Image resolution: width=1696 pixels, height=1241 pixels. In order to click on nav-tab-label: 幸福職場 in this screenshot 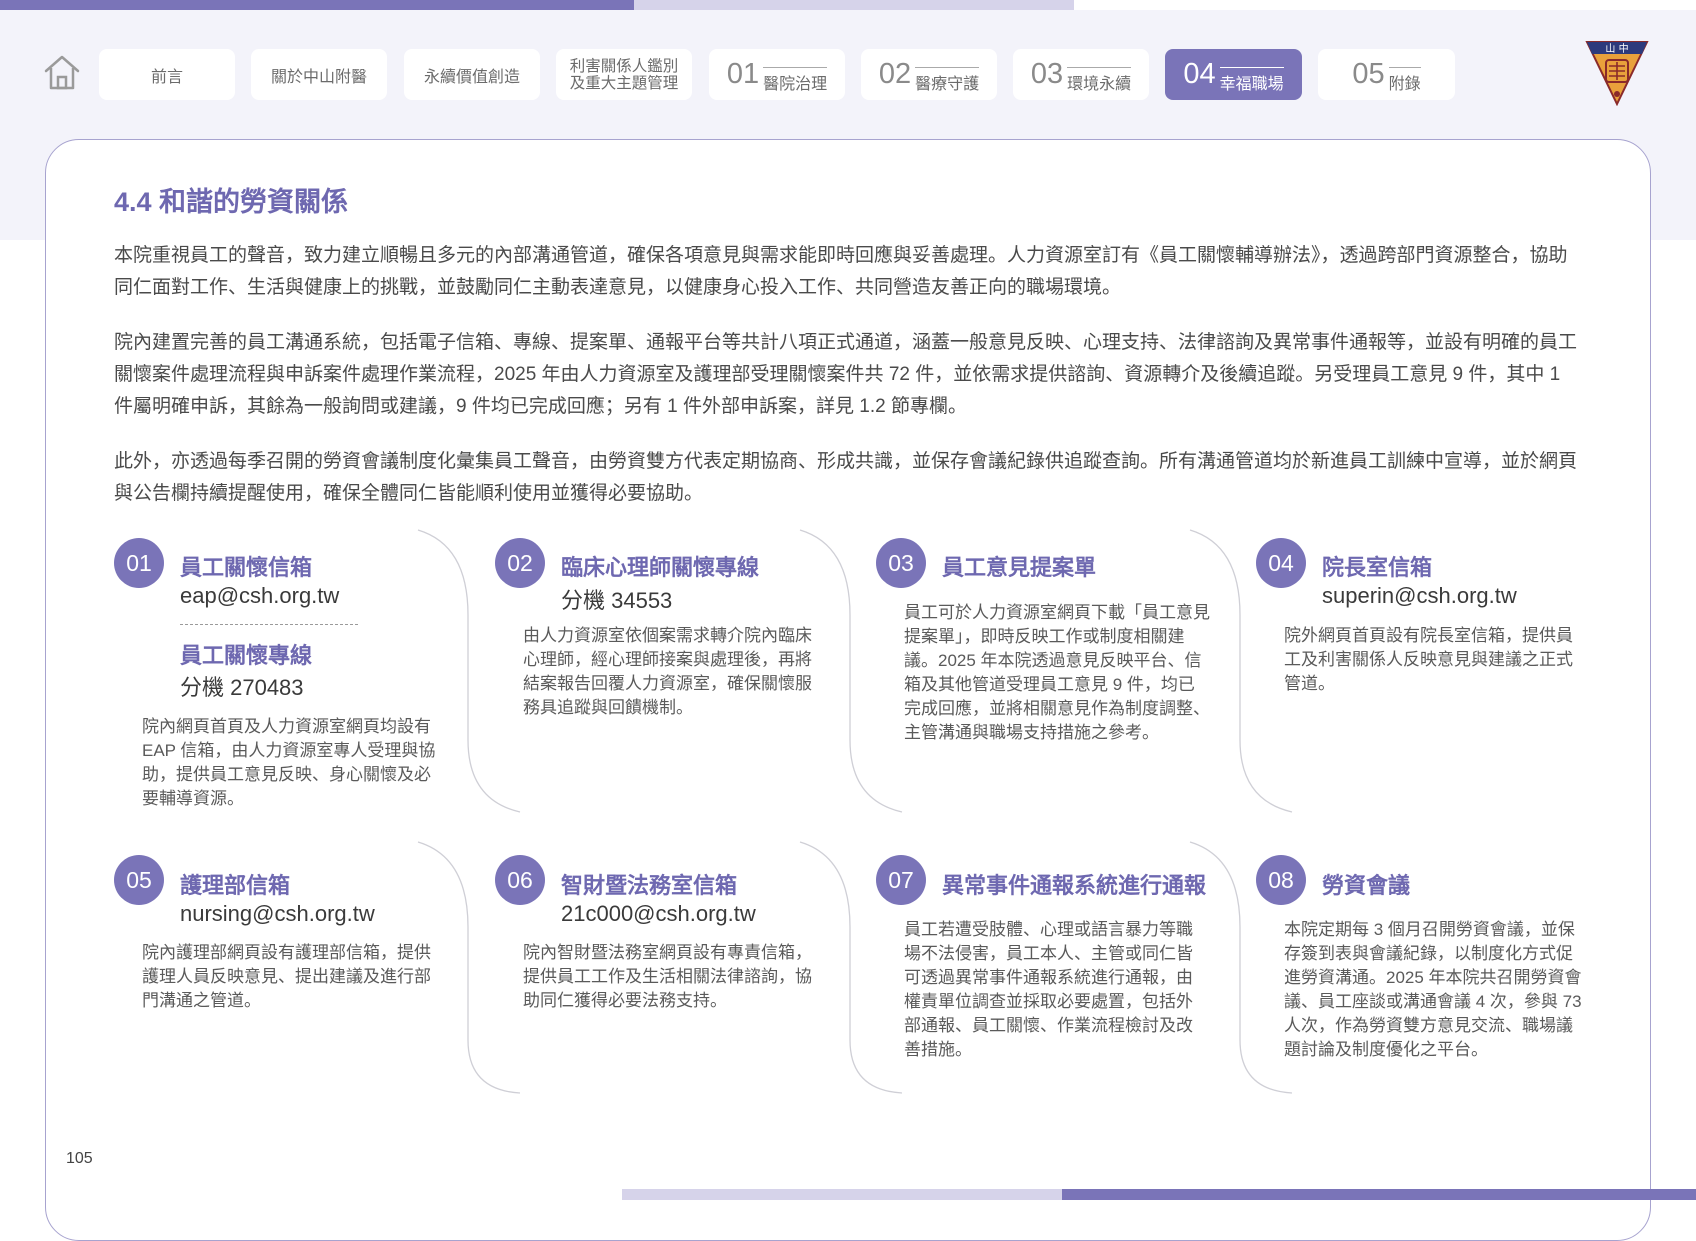, I will do `click(1251, 80)`.